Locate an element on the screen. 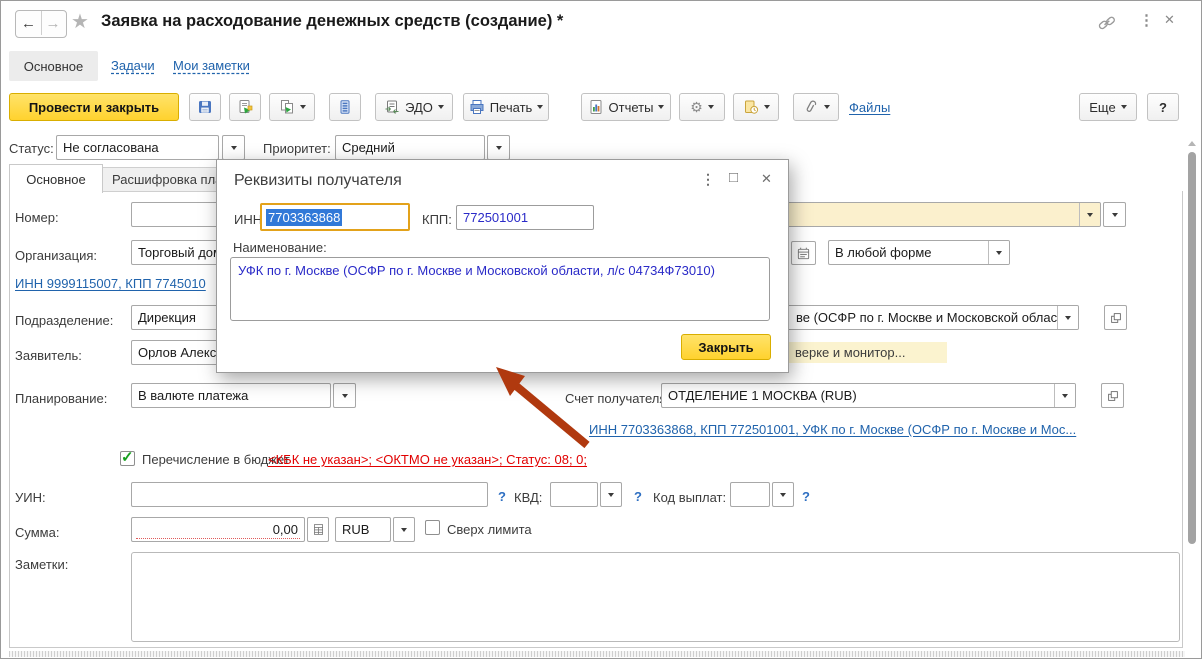  section-tab-main: Основное is located at coordinates (53, 66).